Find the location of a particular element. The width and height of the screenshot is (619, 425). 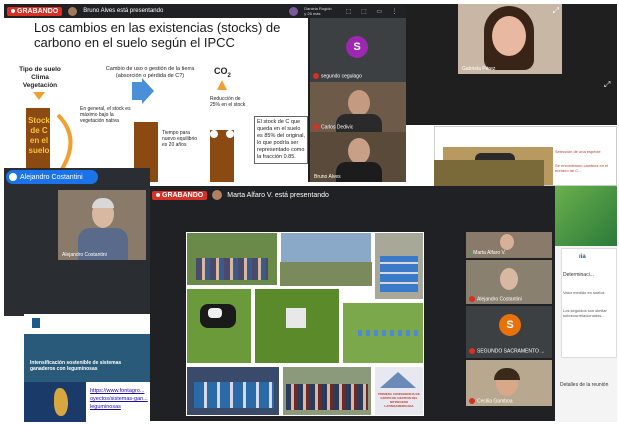

tile-bruno: Bruno Alves is located at coordinates (358, 157).